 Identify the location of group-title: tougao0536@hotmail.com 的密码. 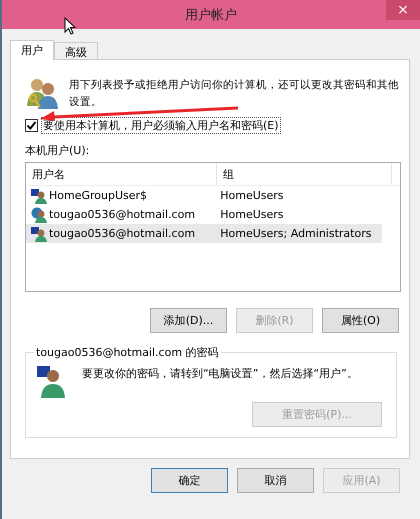
(127, 352).